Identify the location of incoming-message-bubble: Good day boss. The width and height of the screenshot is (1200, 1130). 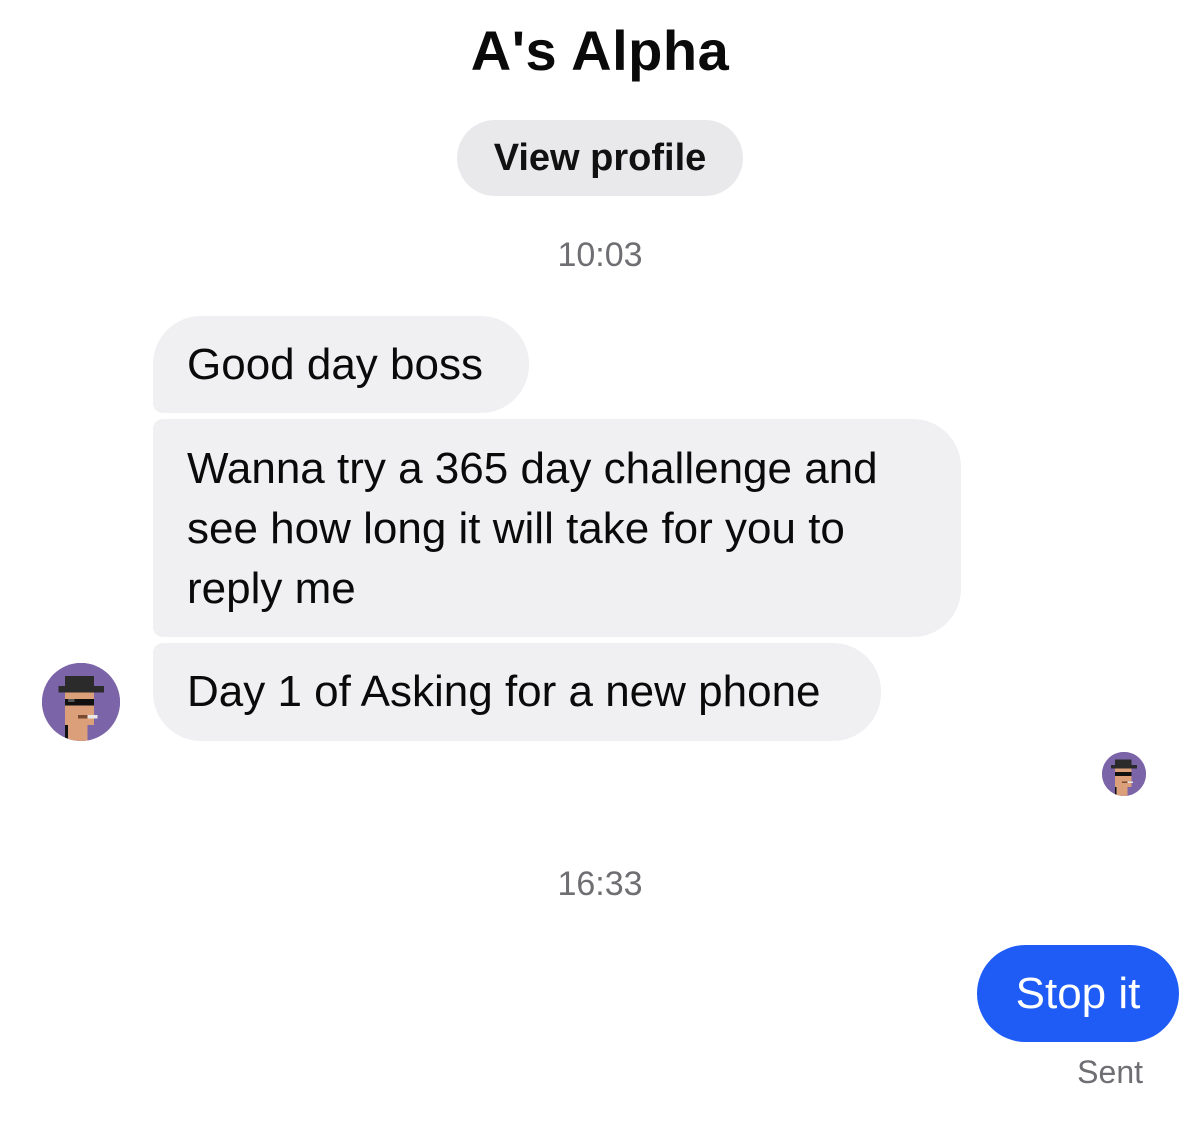
(341, 364).